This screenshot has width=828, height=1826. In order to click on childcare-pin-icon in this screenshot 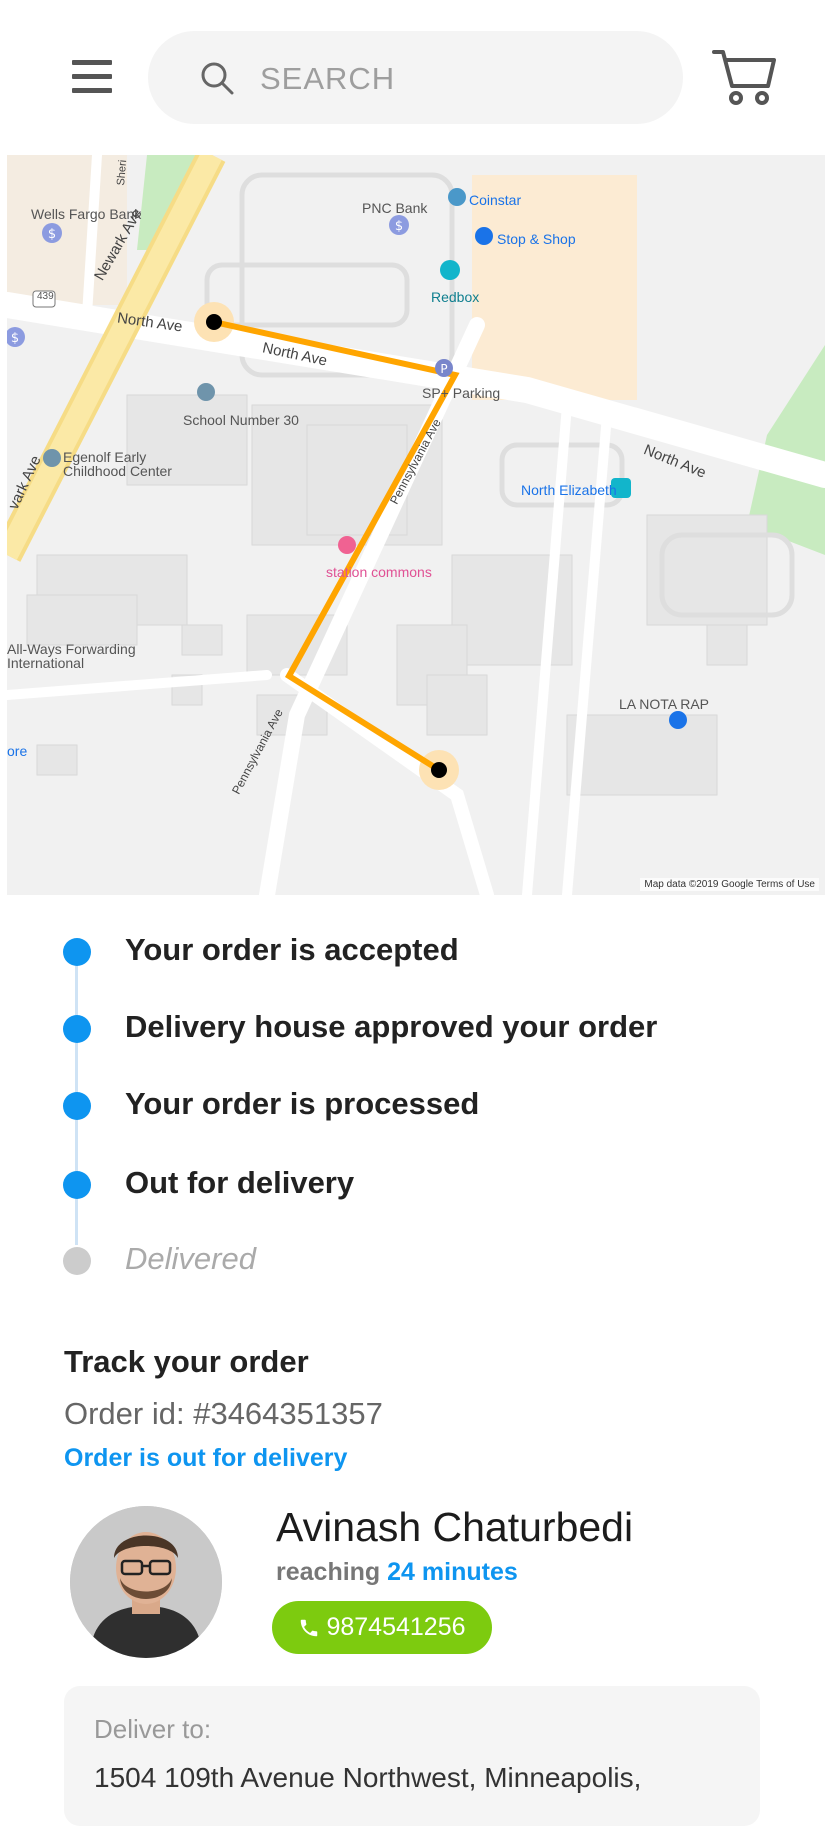, I will do `click(52, 458)`.